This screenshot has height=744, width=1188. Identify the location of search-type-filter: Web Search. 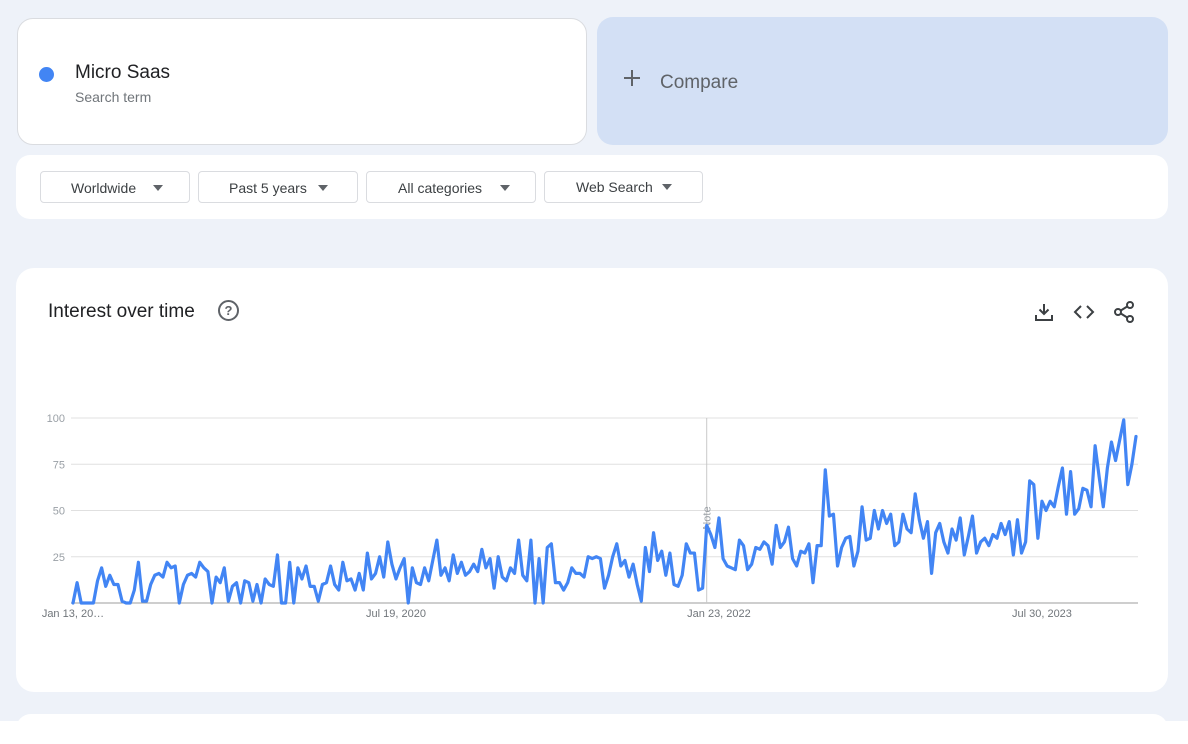
(623, 187).